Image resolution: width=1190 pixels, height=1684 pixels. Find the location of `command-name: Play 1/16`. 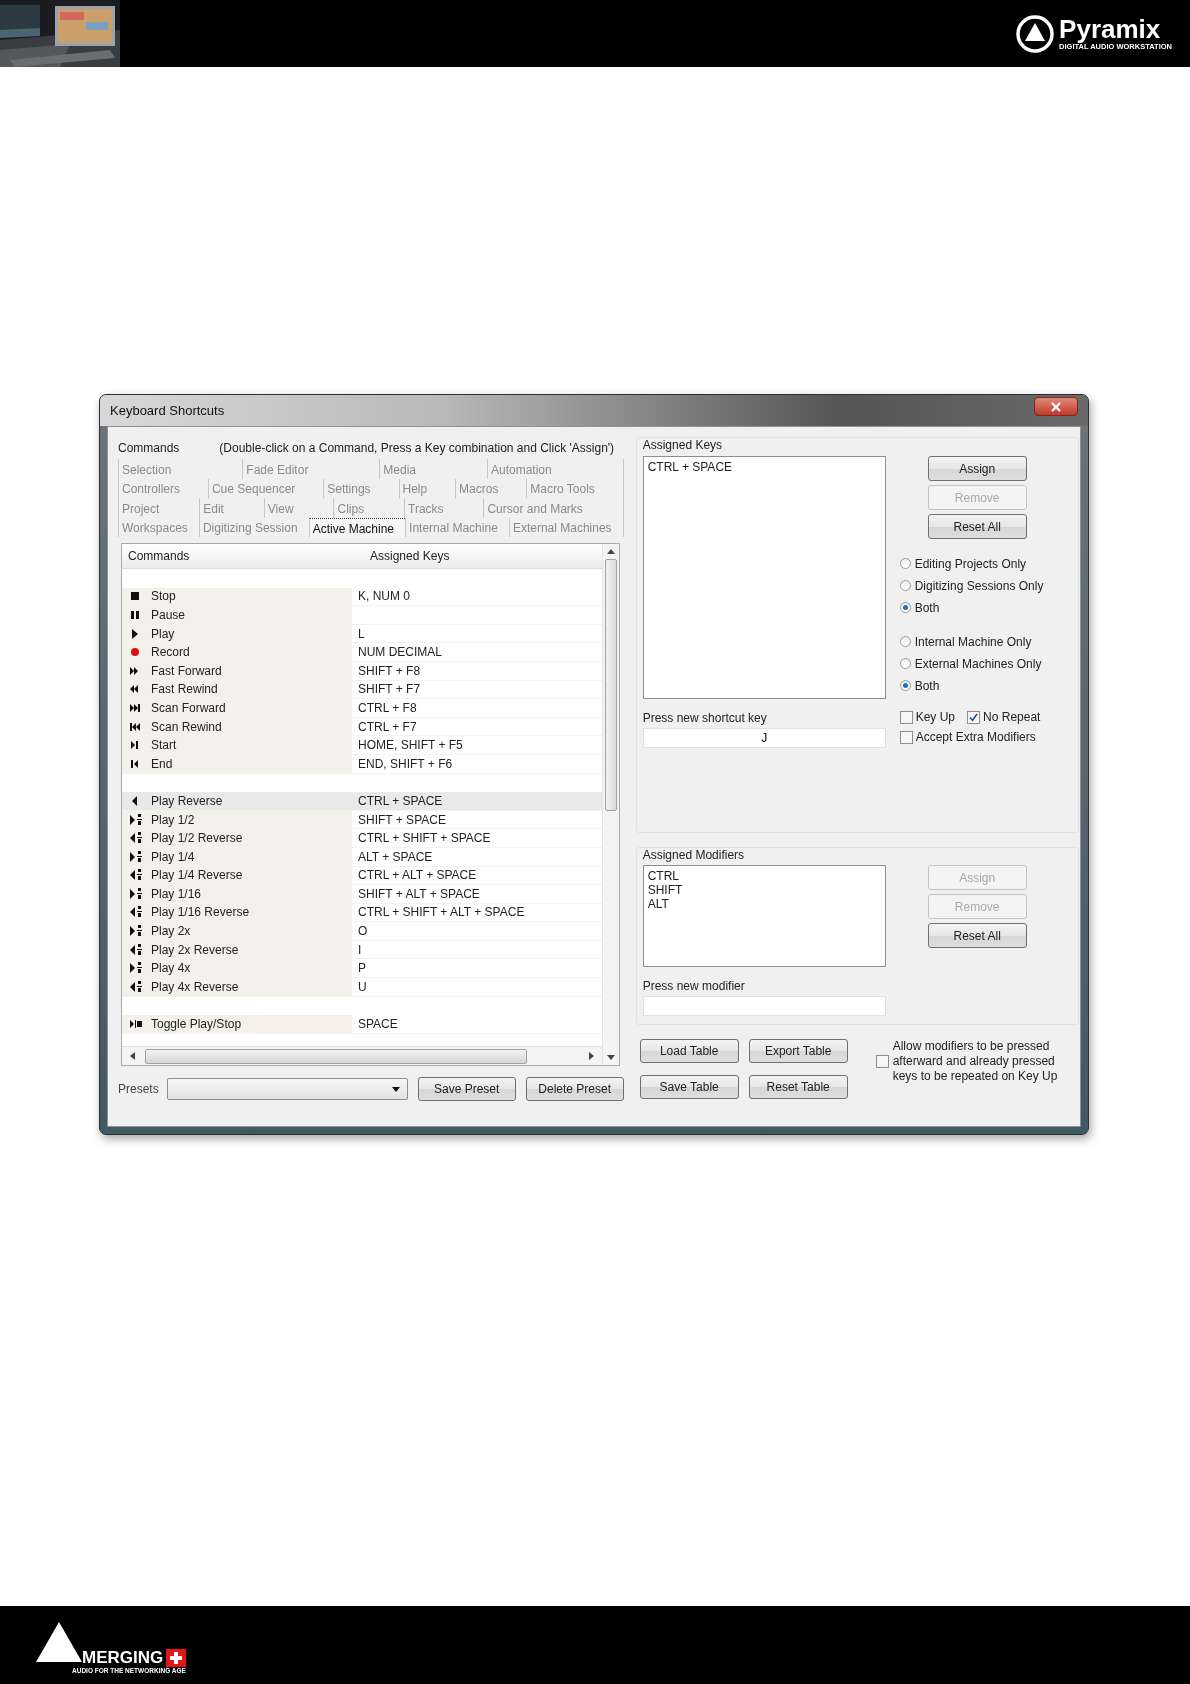

command-name: Play 1/16 is located at coordinates (176, 893).